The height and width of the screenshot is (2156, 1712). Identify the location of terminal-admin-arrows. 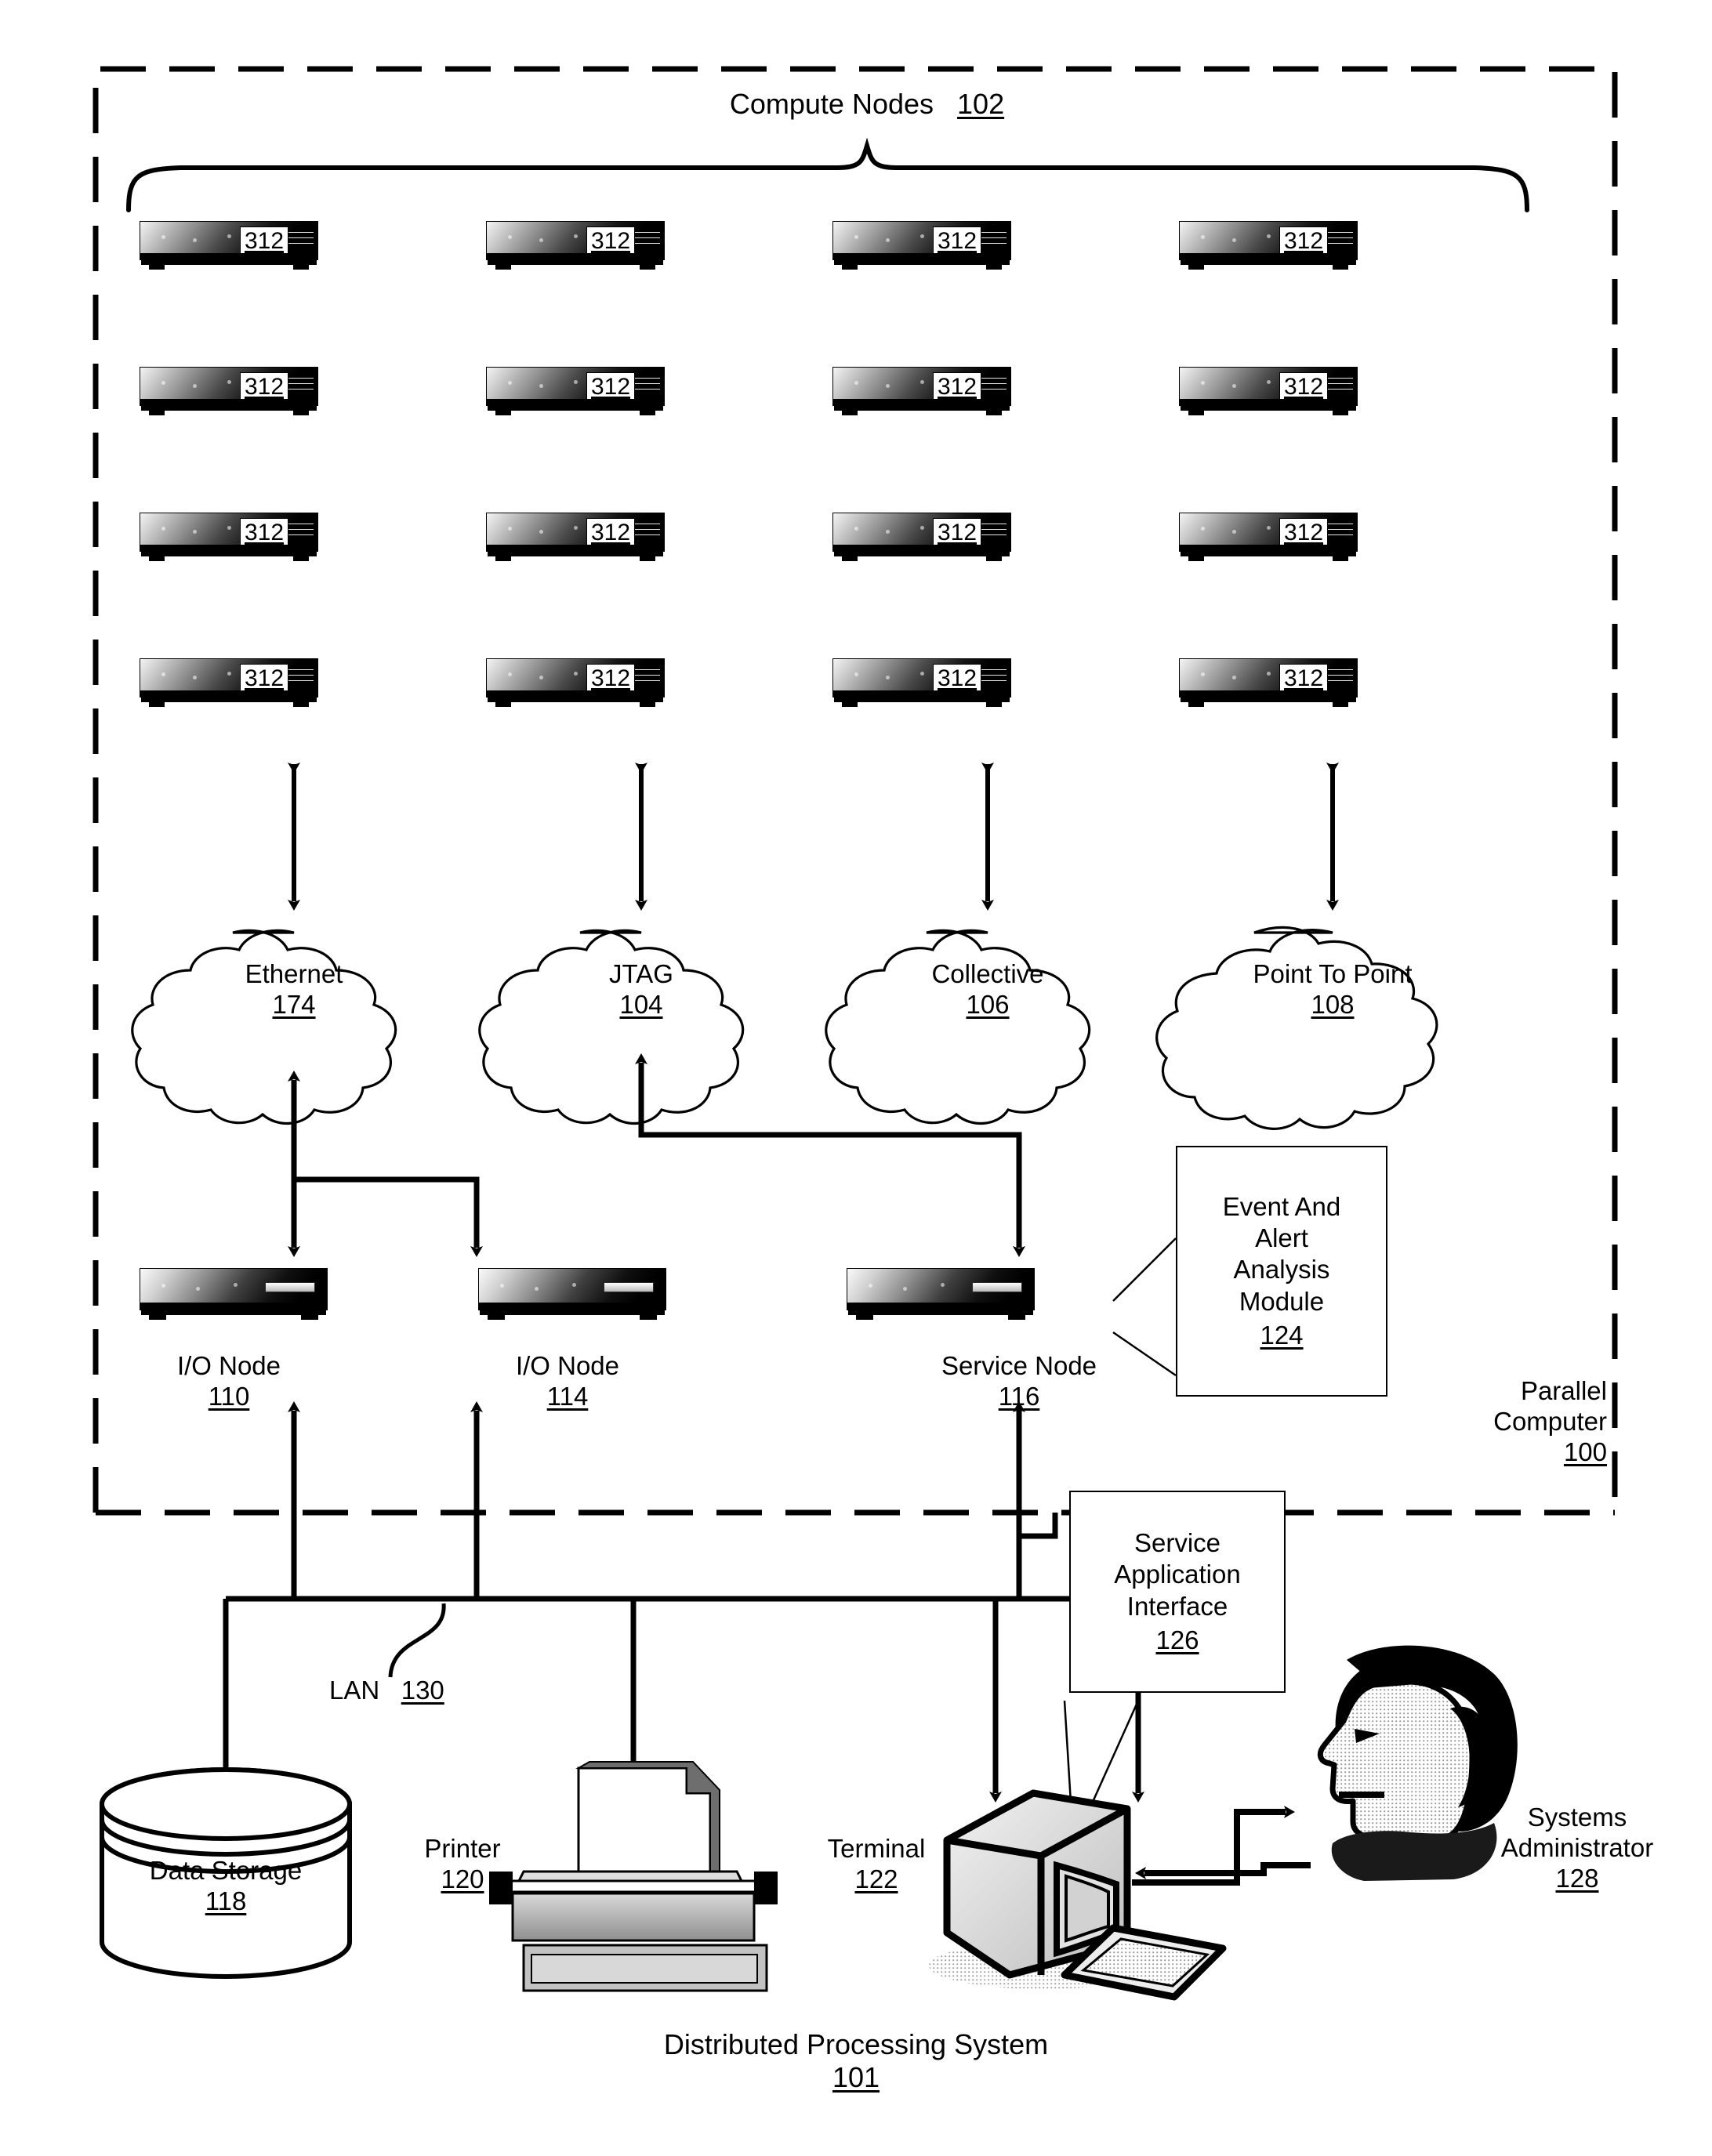
(1221, 1846).